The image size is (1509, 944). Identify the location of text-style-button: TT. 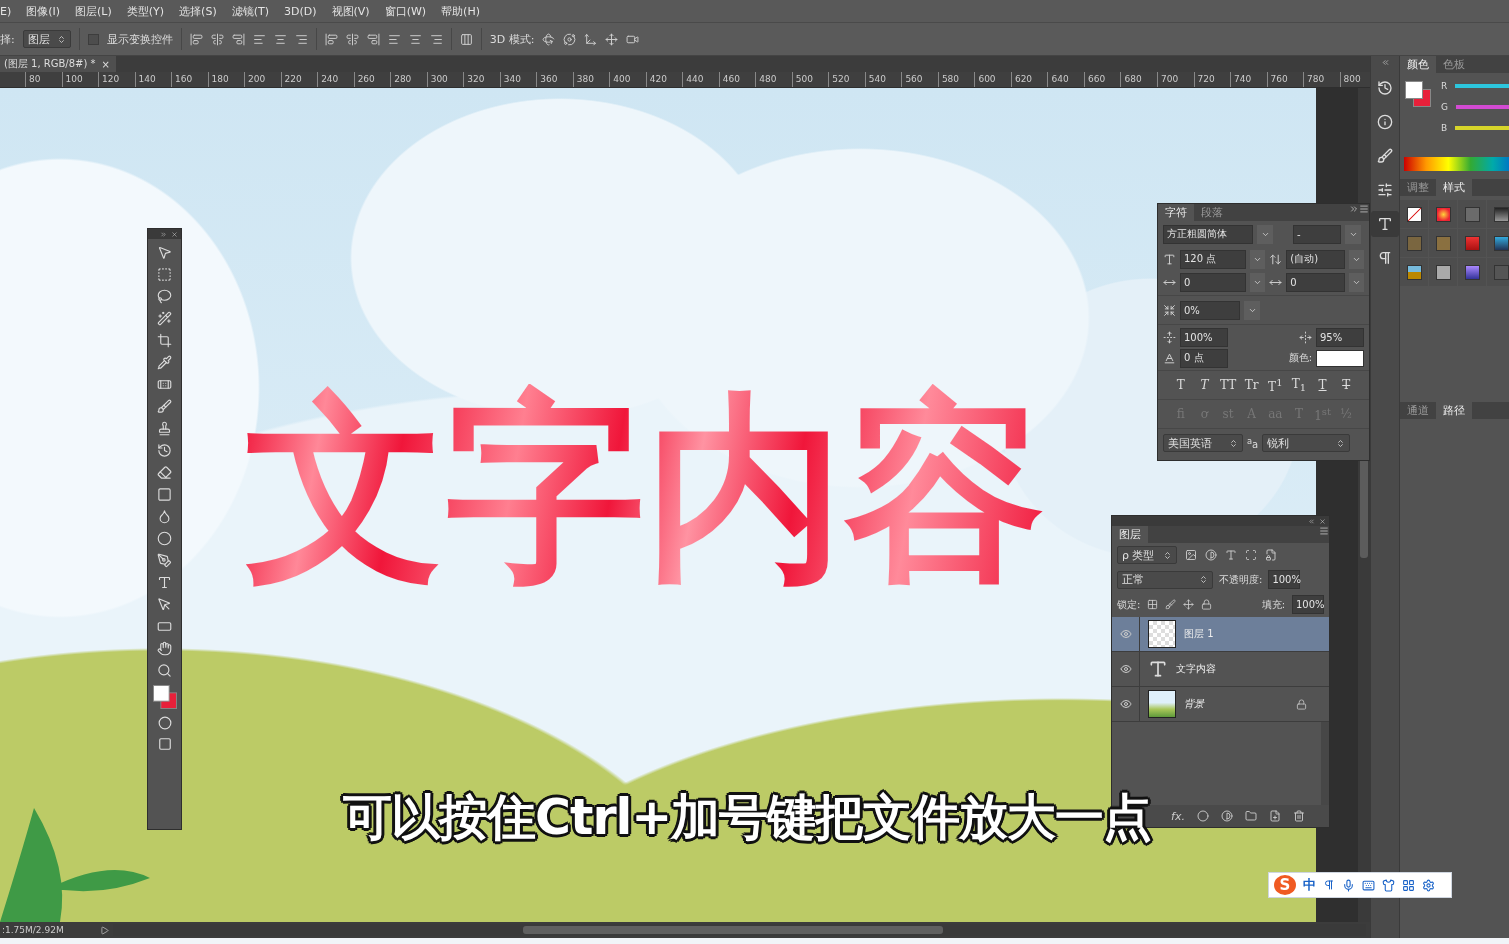
(1228, 385).